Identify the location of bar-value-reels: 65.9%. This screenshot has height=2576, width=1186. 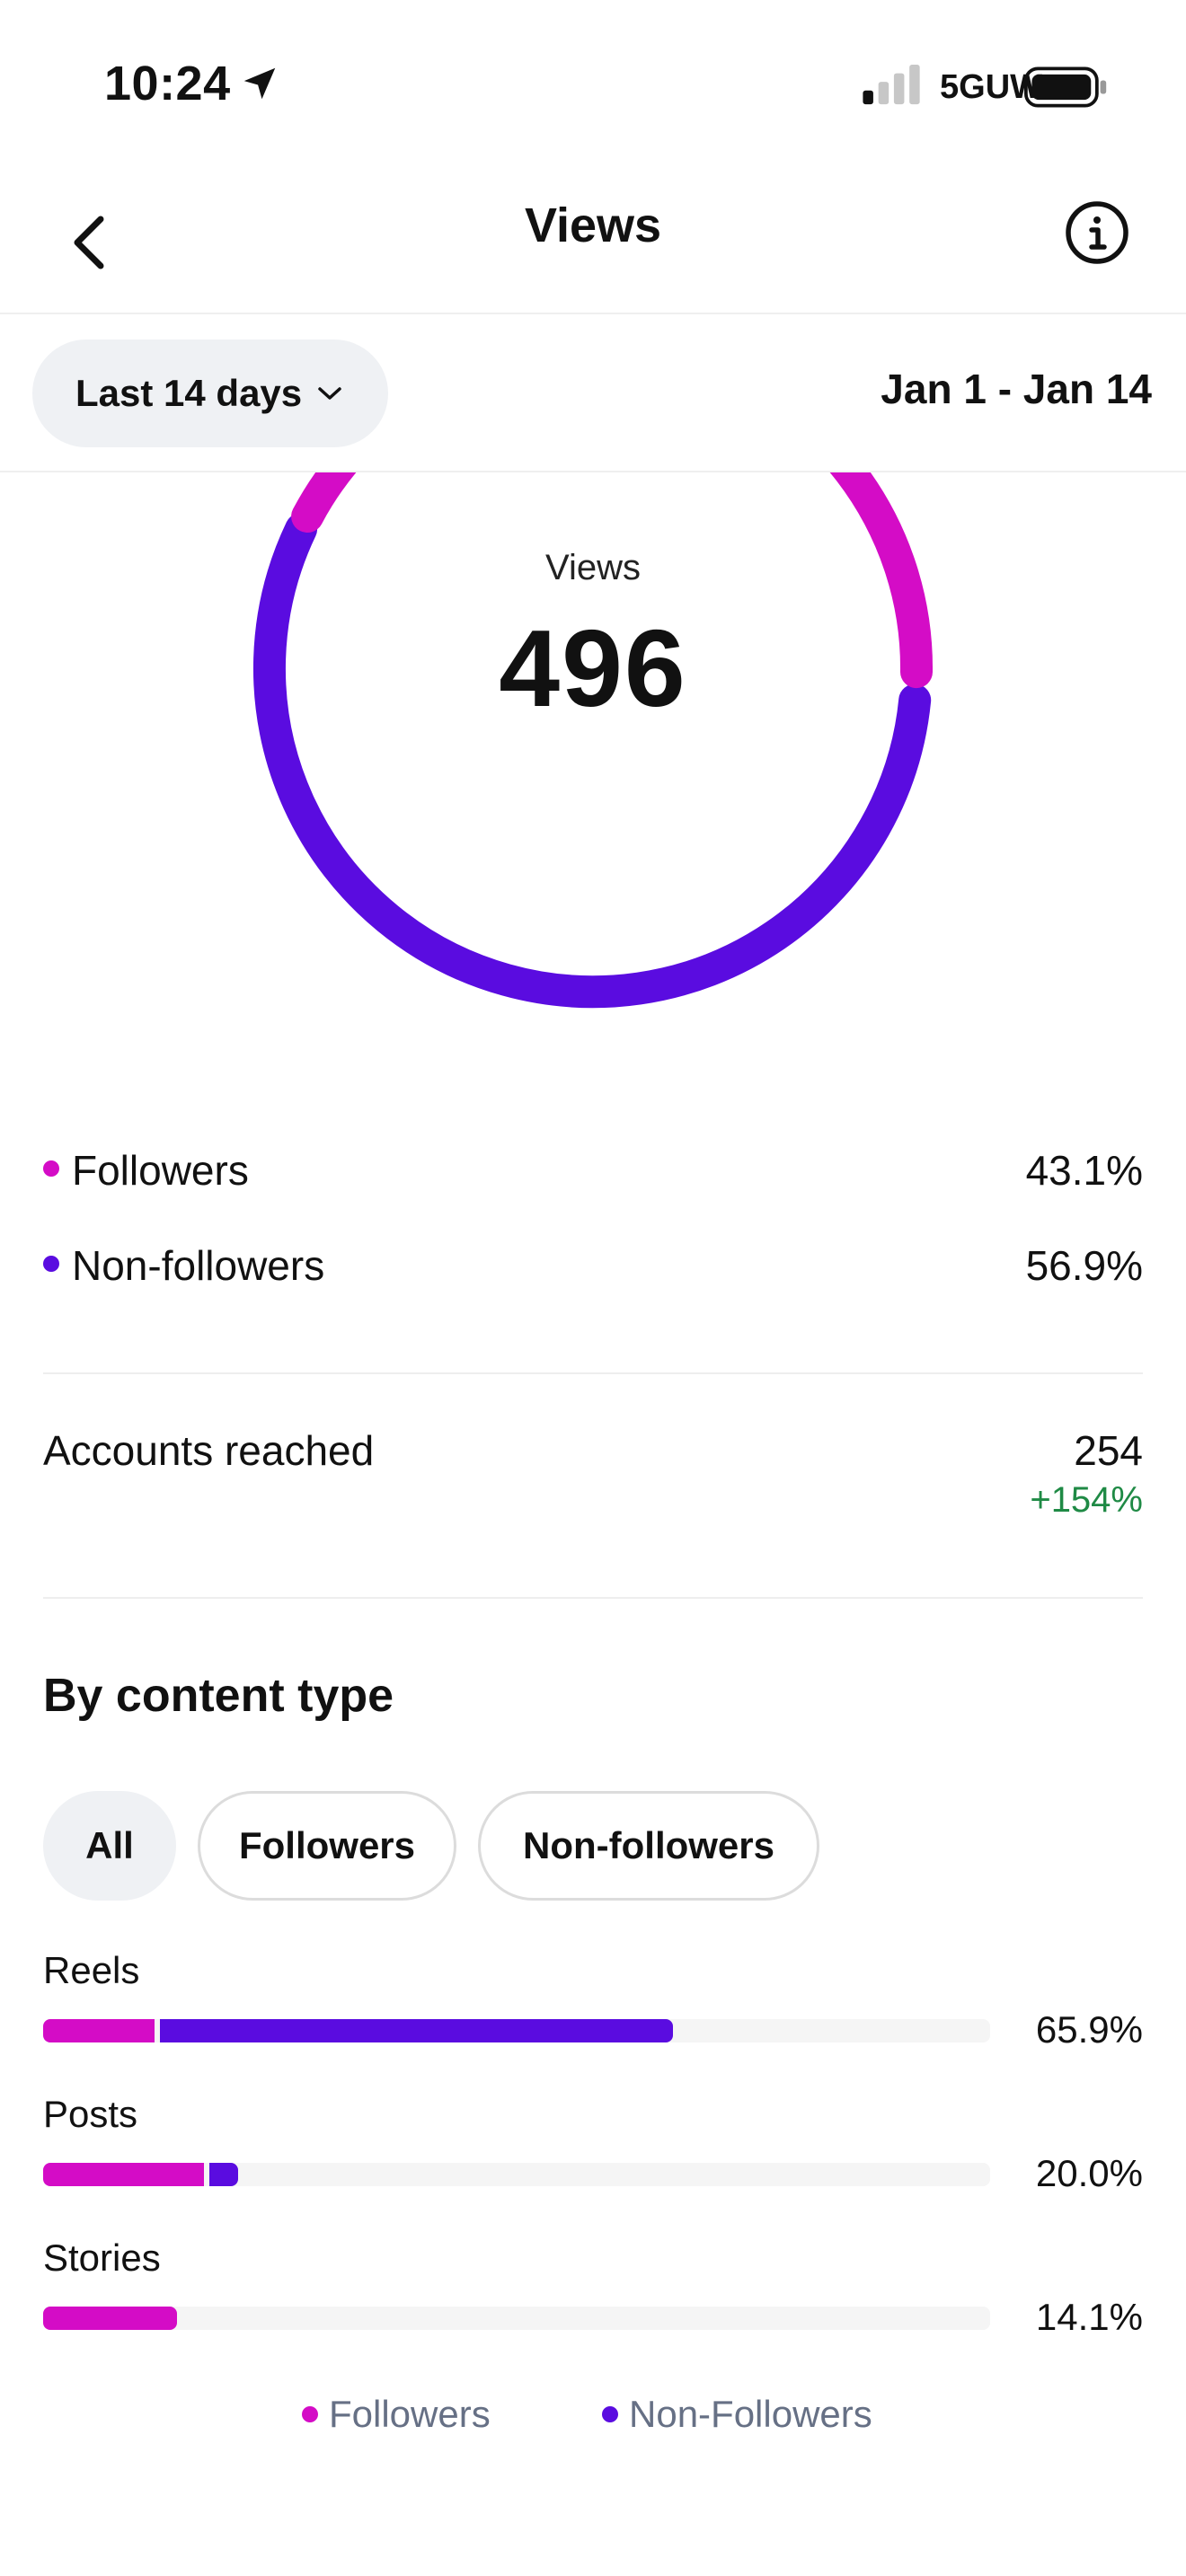
(1089, 2029).